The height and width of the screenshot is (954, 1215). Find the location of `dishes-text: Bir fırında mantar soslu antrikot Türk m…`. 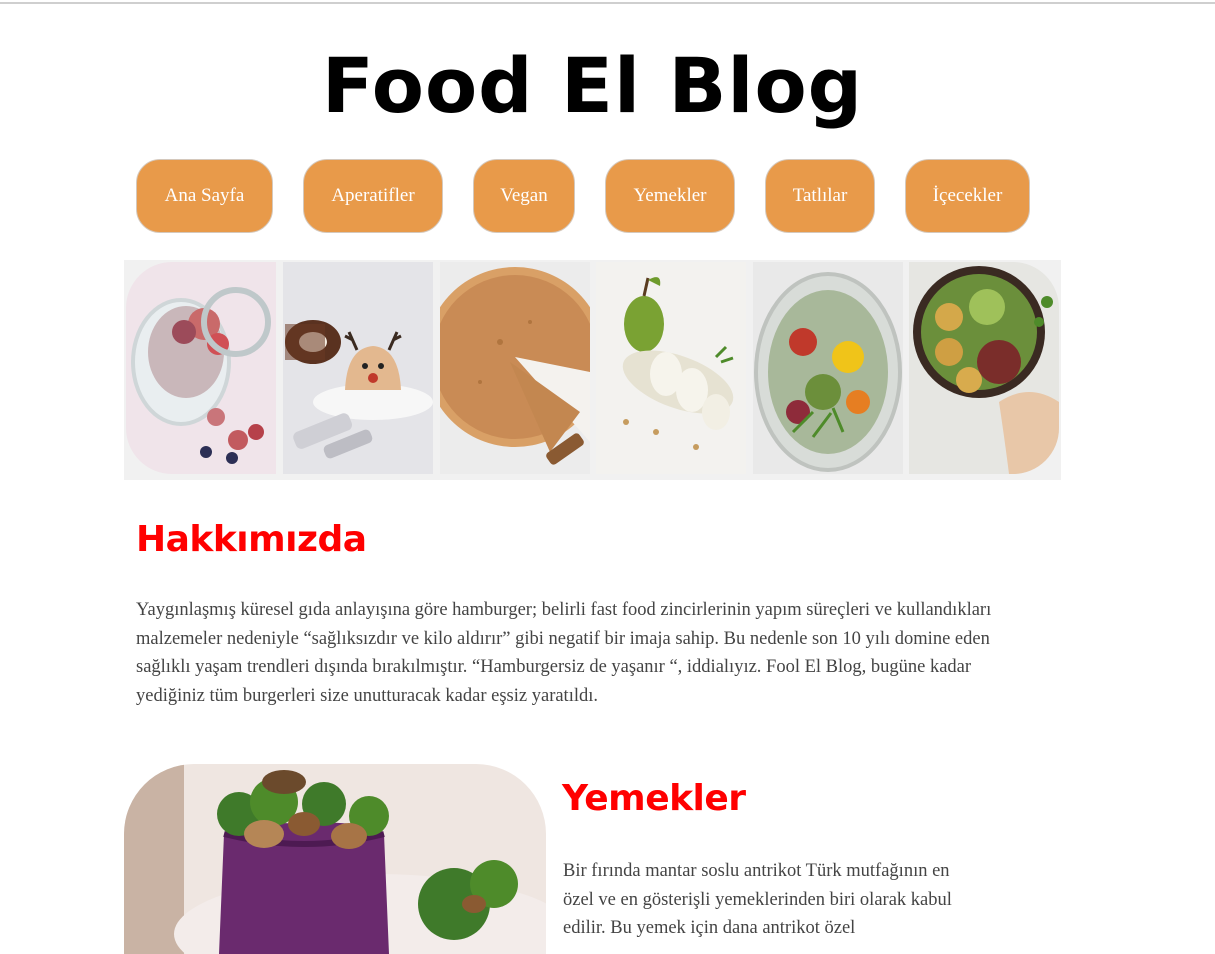

dishes-text: Bir fırında mantar soslu antrikot Türk m… is located at coordinates (757, 899).